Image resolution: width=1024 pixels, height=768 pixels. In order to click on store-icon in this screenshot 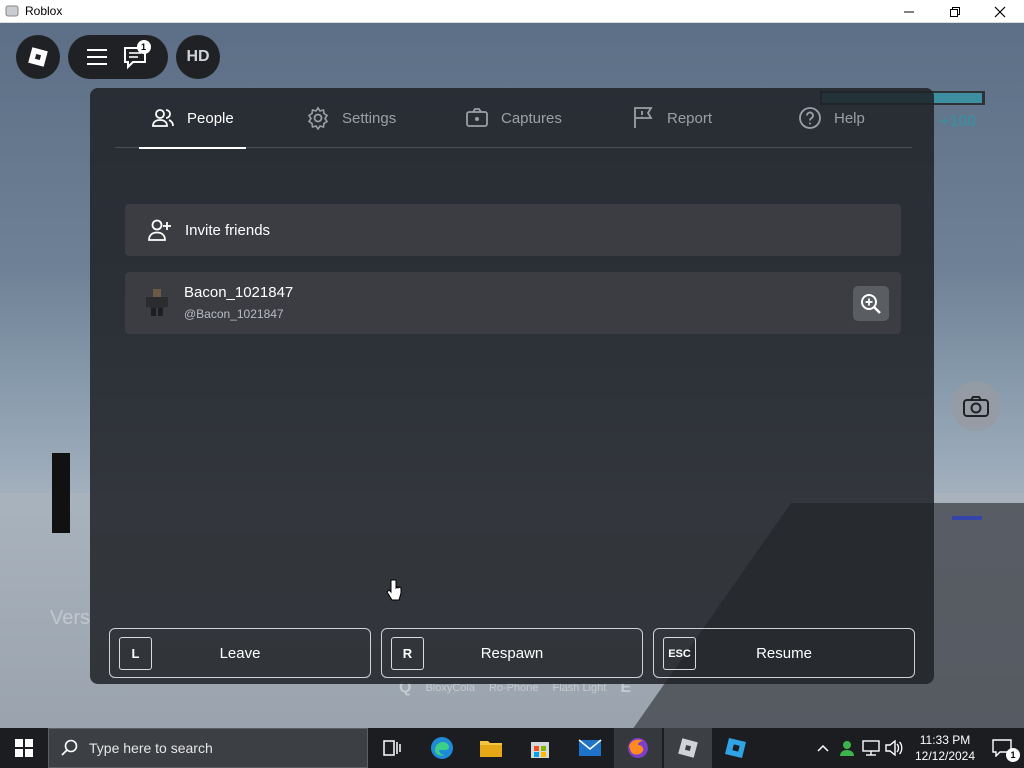, I will do `click(540, 750)`.